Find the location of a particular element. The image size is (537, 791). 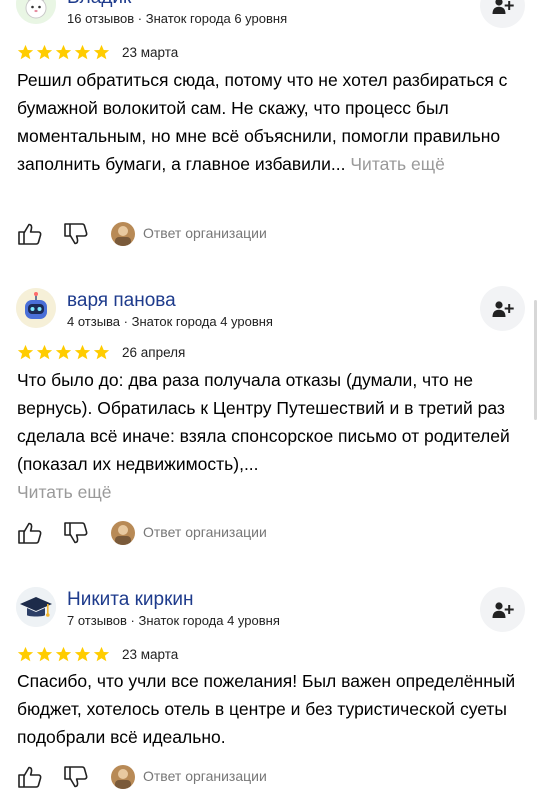

author-meta: 7 отзывов · Знаток города 4 уровня is located at coordinates (173, 620).